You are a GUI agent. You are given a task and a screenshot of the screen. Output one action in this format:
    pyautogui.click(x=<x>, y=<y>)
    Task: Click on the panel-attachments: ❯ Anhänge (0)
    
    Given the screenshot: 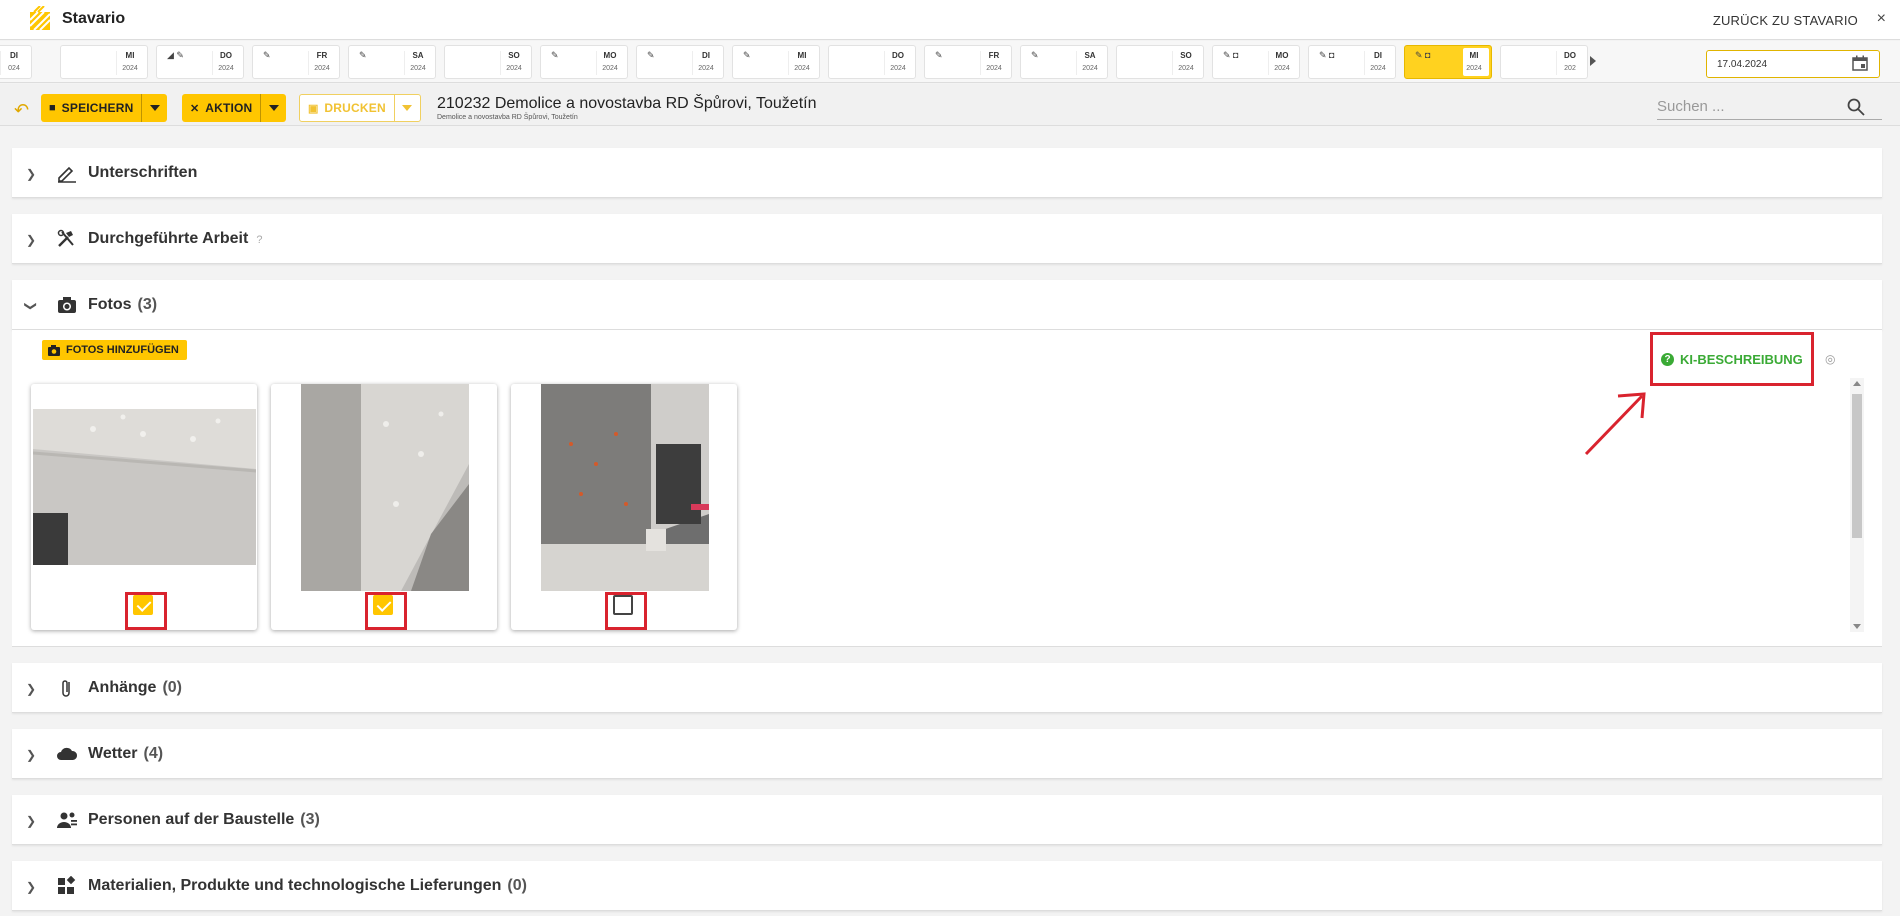 What is the action you would take?
    pyautogui.click(x=947, y=688)
    